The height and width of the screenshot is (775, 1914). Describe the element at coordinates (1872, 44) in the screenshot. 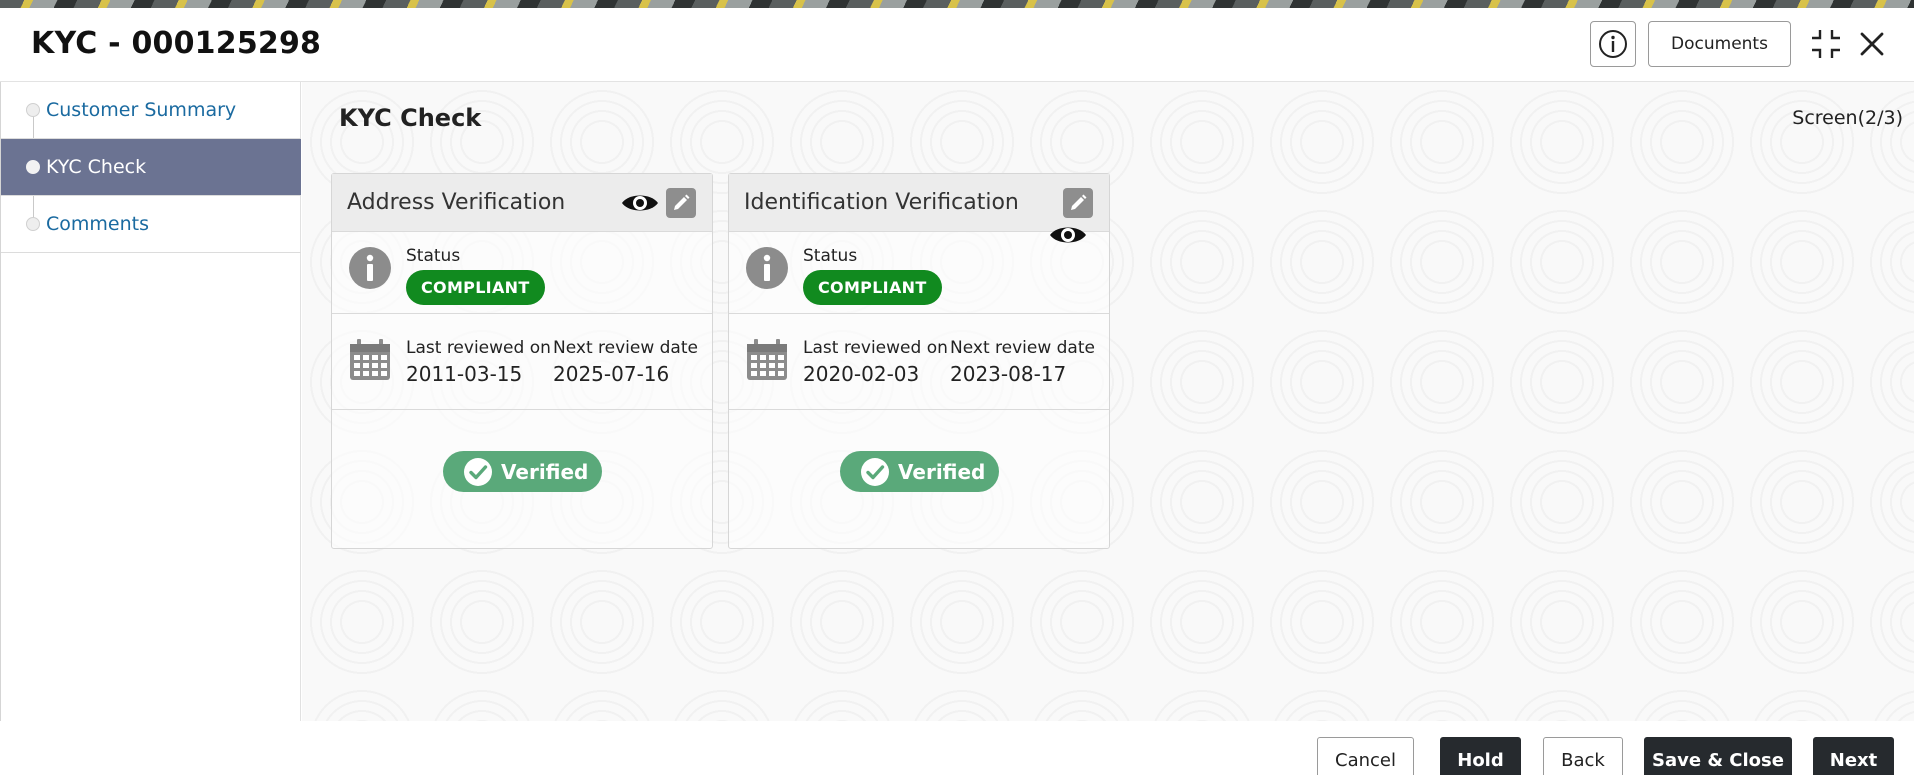

I see `close-icon` at that location.